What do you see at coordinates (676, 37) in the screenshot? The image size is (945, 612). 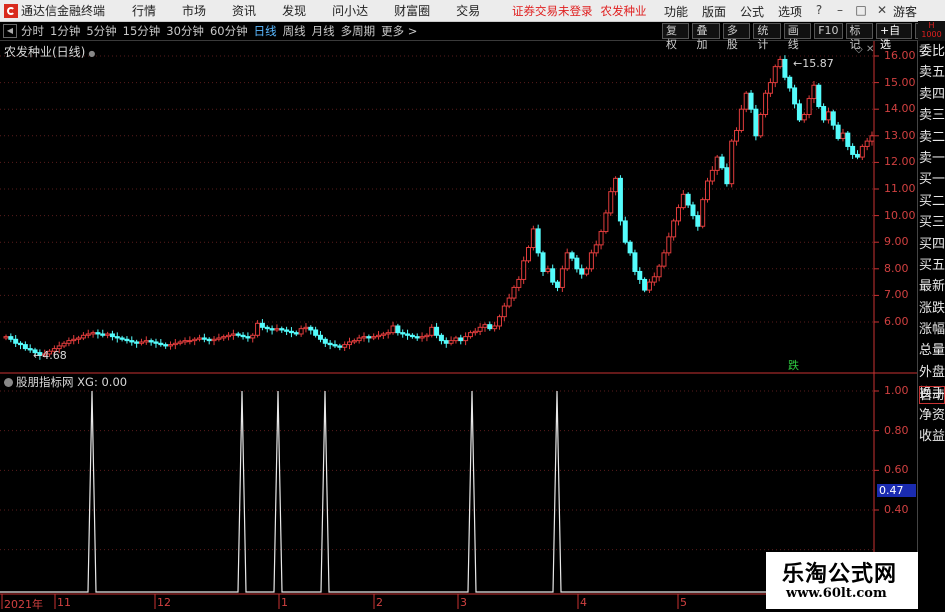 I see `tool-restore-rights-button: 复权` at bounding box center [676, 37].